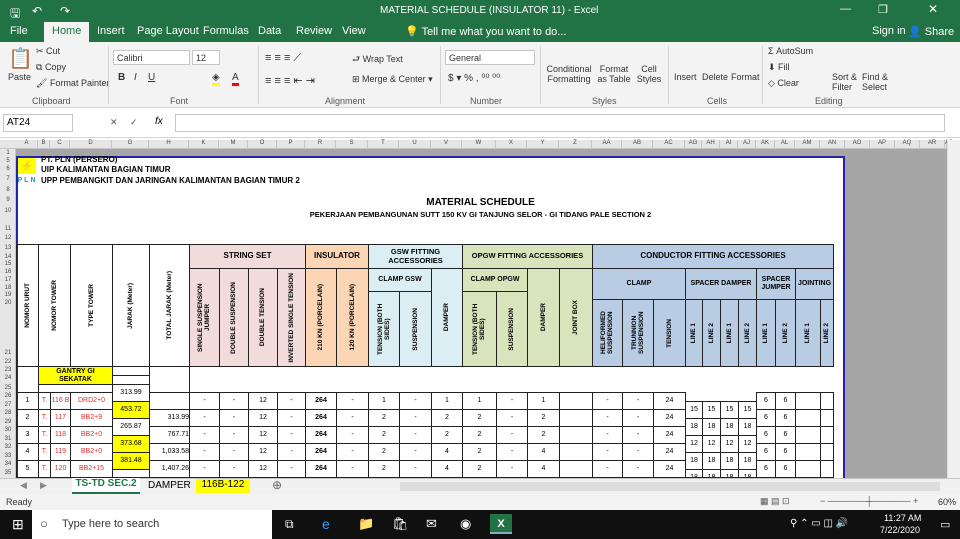 The image size is (960, 539). I want to click on column-header-AN: AN, so click(832, 144).